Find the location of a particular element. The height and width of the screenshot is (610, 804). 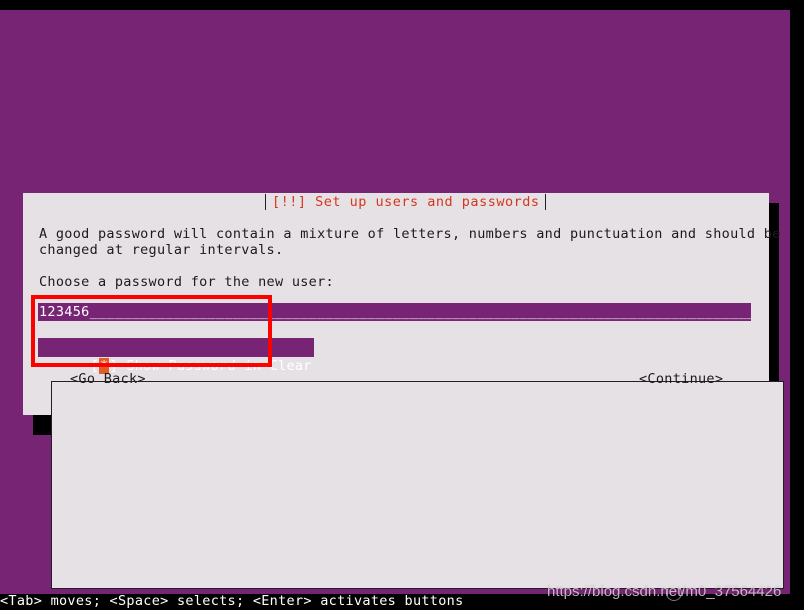

csdn-watermark: https://blog.csdn.net/m0_37564426 is located at coordinates (664, 591).